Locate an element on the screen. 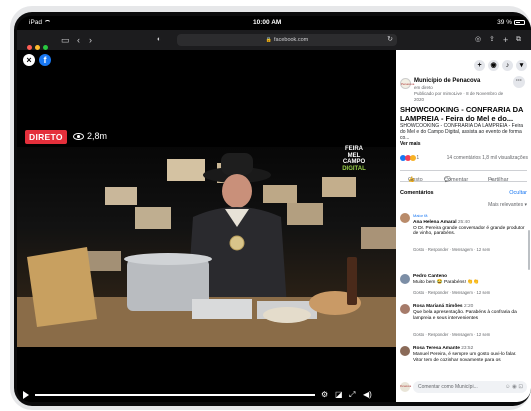 The height and width of the screenshot is (411, 531). messenger-icon: ◉ is located at coordinates (493, 65).